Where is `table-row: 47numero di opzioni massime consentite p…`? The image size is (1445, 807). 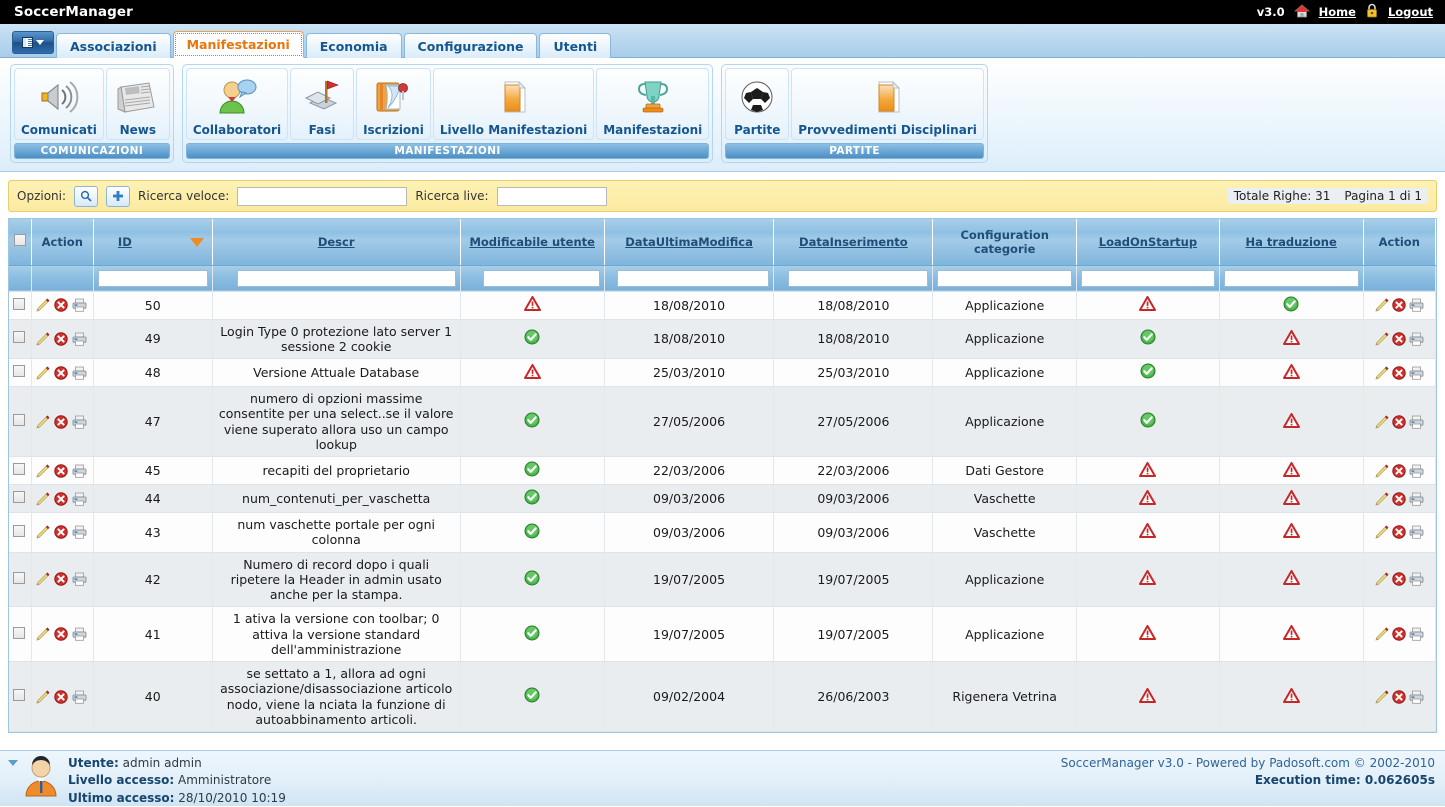 table-row: 47numero di opzioni massime consentite p… is located at coordinates (722, 422).